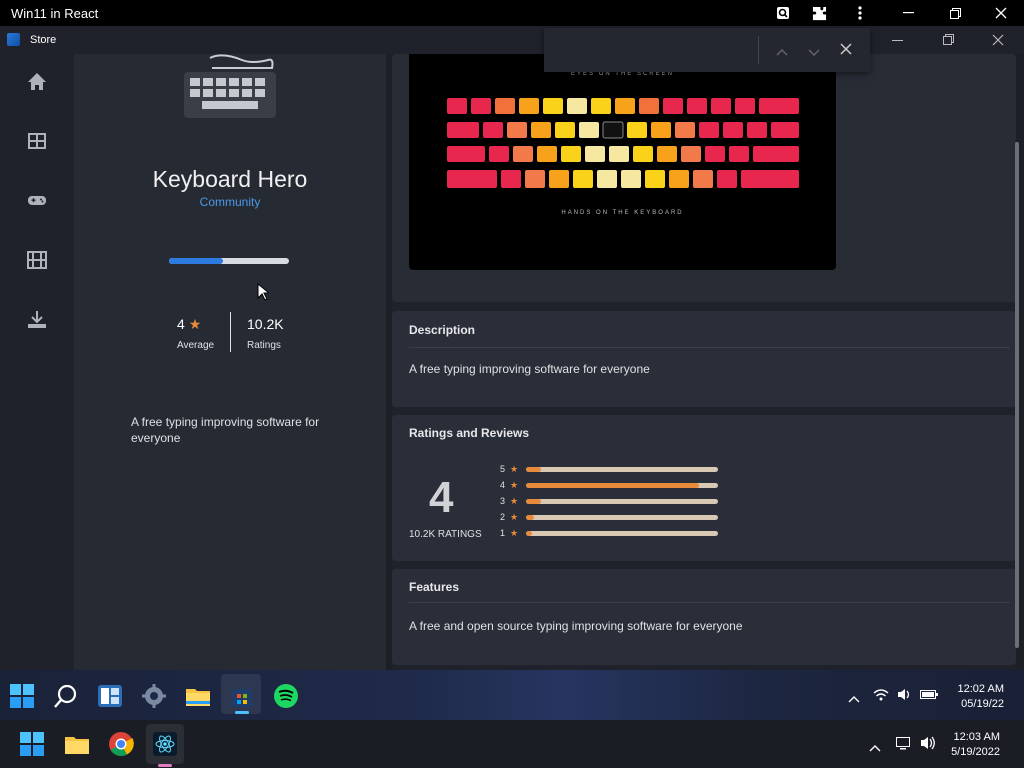 The height and width of the screenshot is (768, 1024). What do you see at coordinates (846, 51) in the screenshot?
I see `find-close-icon` at bounding box center [846, 51].